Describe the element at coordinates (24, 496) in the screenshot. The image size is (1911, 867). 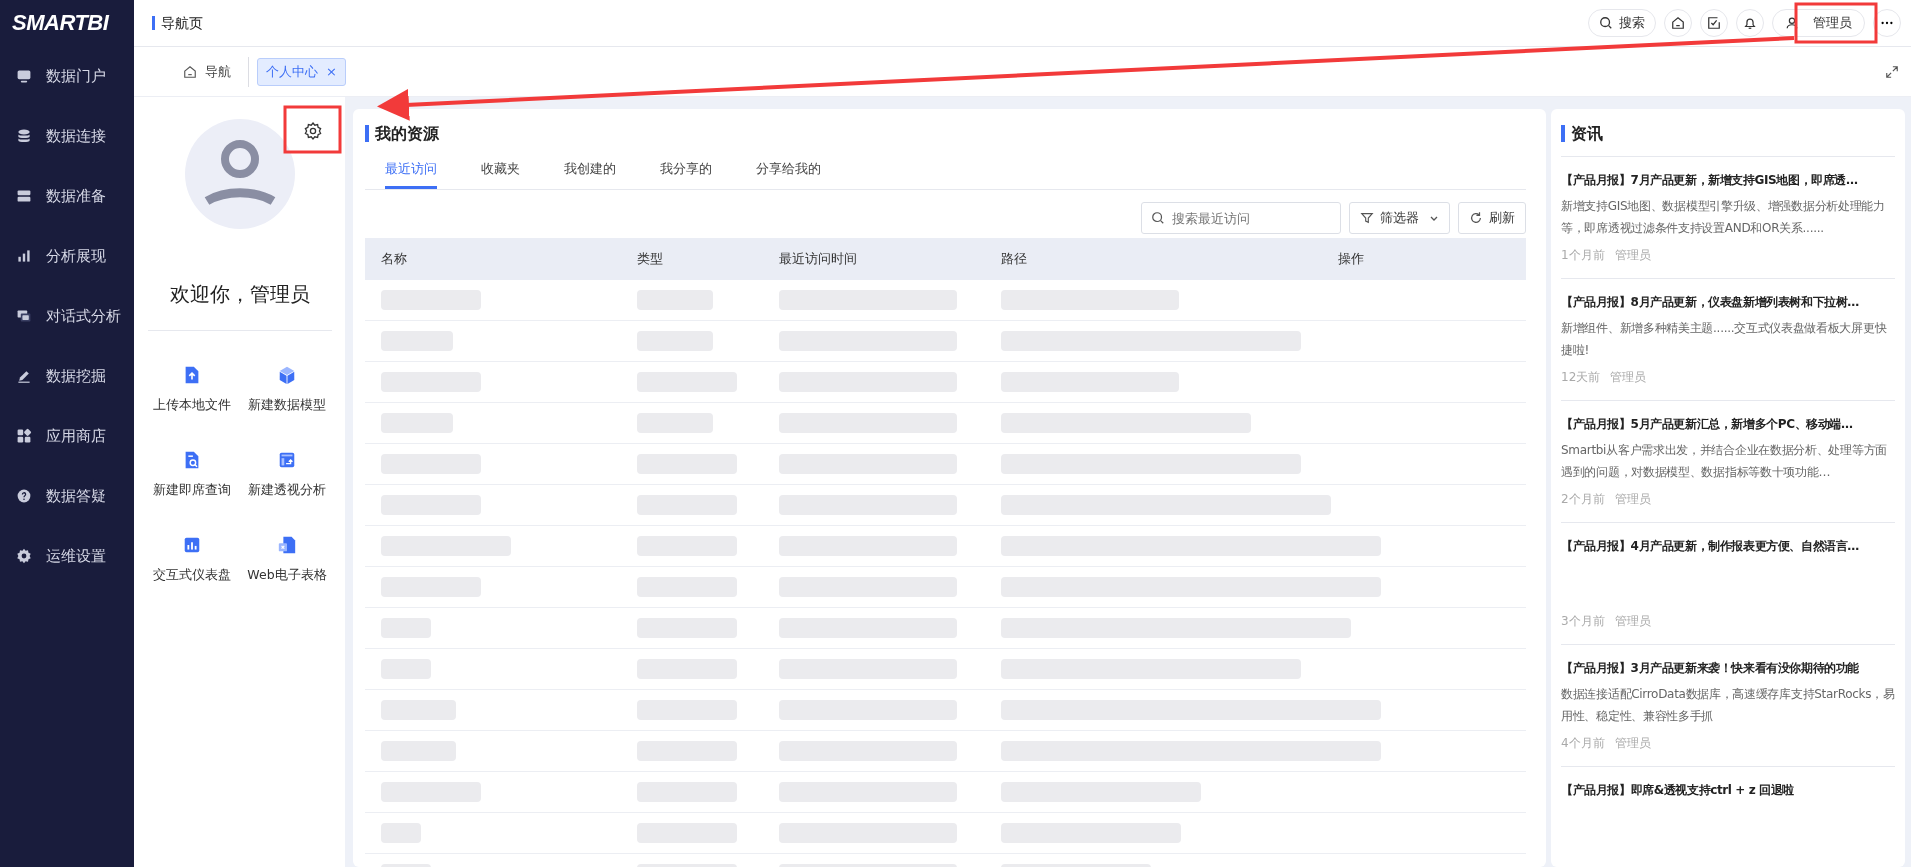
I see `help-icon` at that location.